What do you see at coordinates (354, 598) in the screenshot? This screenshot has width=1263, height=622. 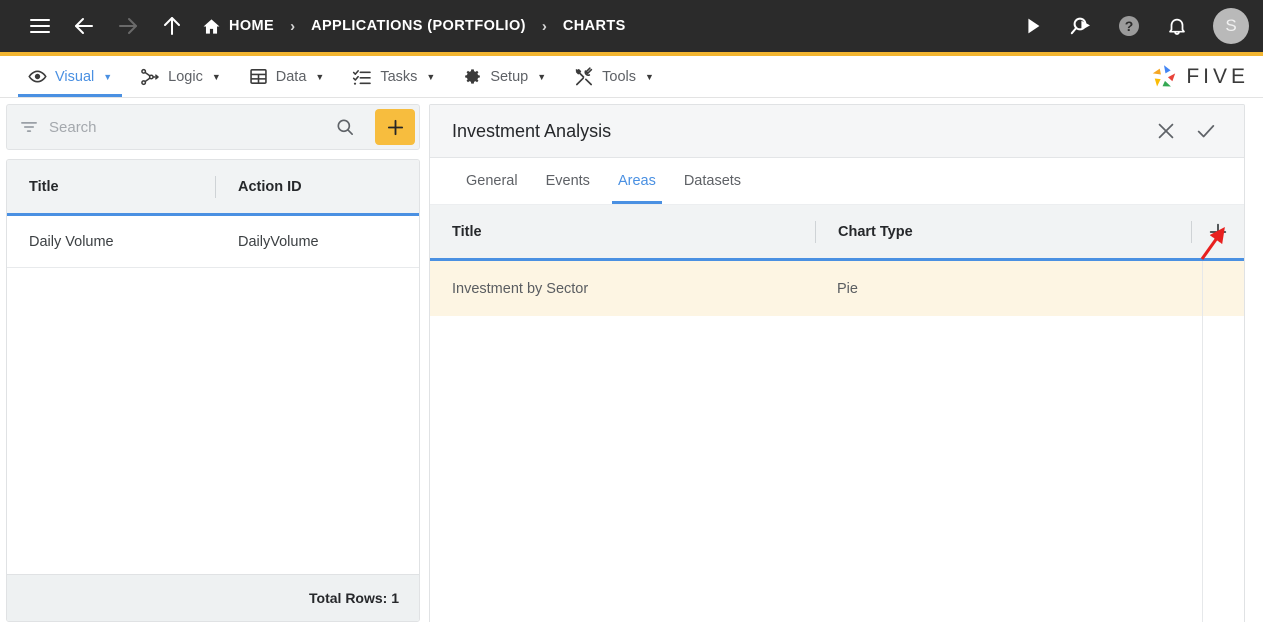 I see `total-rows-label: Total Rows: 1` at bounding box center [354, 598].